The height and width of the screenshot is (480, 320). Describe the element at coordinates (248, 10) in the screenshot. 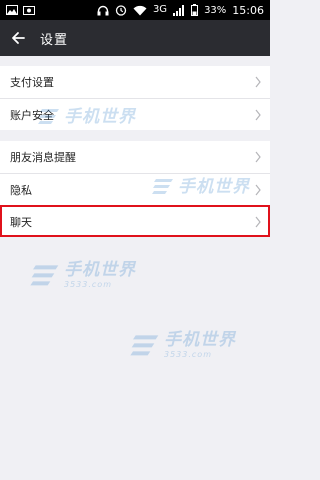

I see `clock: 15:06` at that location.